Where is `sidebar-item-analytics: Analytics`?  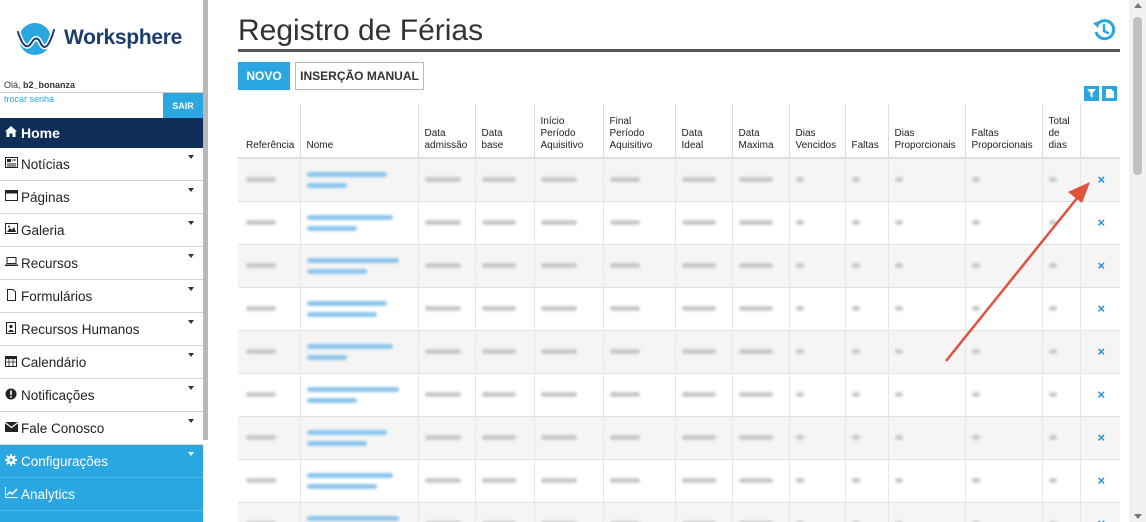 sidebar-item-analytics: Analytics is located at coordinates (101, 494).